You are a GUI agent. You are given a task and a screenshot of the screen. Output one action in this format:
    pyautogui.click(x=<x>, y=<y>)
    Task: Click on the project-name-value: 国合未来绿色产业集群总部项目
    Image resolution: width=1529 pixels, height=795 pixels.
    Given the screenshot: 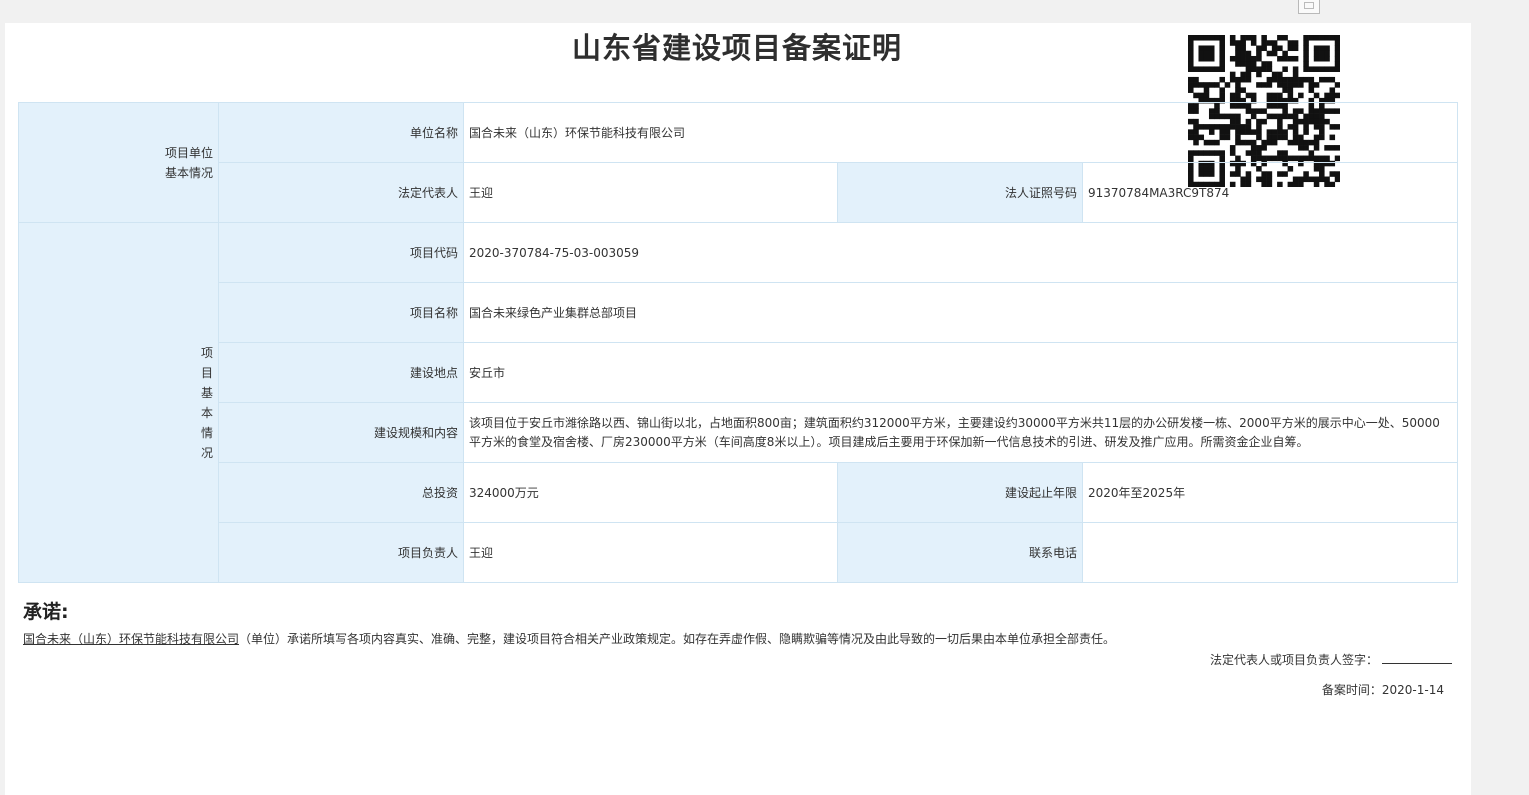 What is the action you would take?
    pyautogui.click(x=960, y=312)
    